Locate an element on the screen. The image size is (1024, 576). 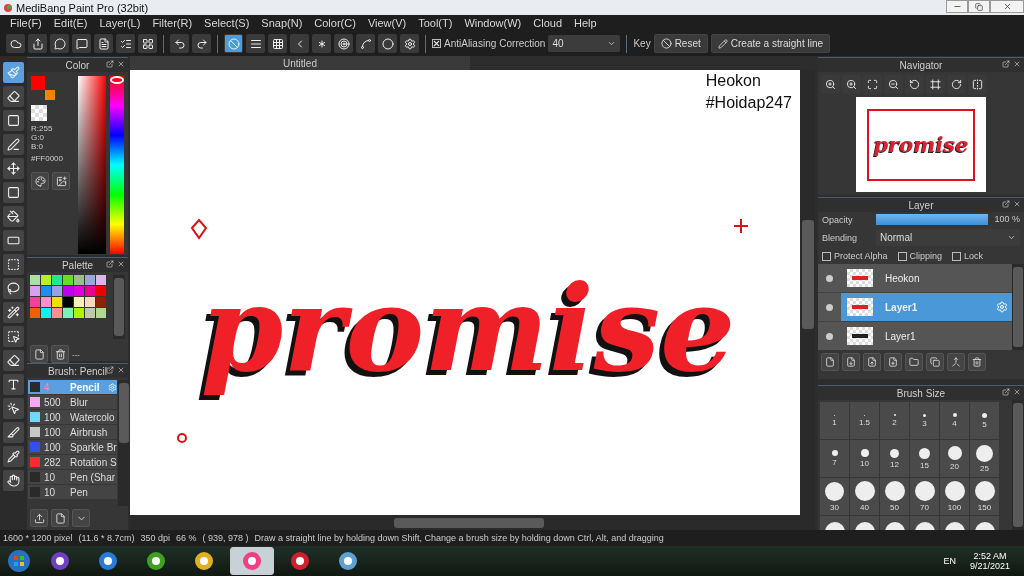
size-label: 1.5 is located at coordinates (864, 422).